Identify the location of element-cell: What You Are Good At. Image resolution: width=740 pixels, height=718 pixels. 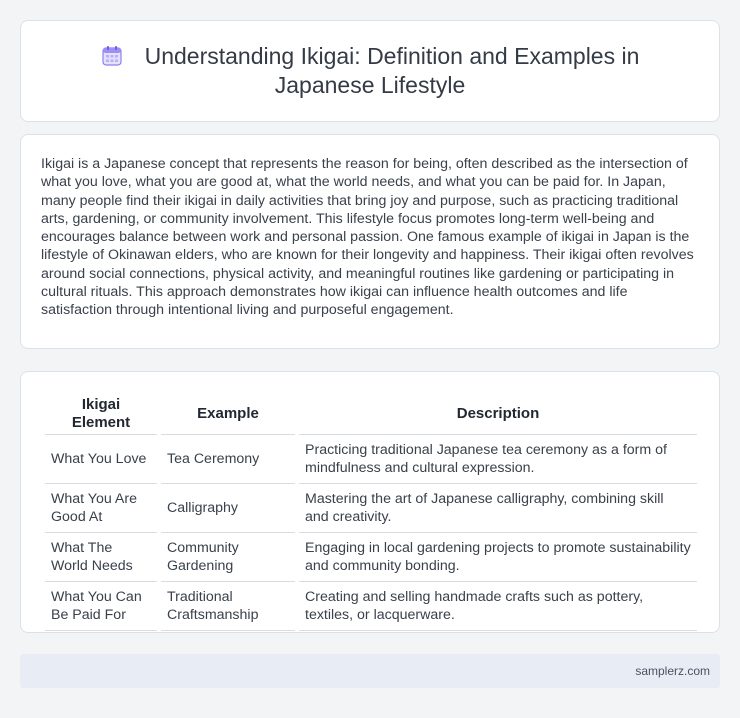
(101, 508).